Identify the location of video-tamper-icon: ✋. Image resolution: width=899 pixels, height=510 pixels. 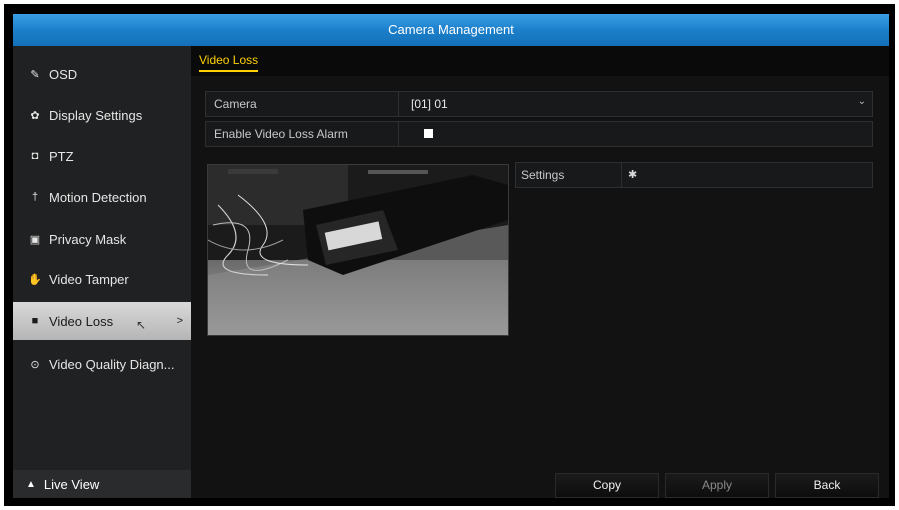
(35, 279).